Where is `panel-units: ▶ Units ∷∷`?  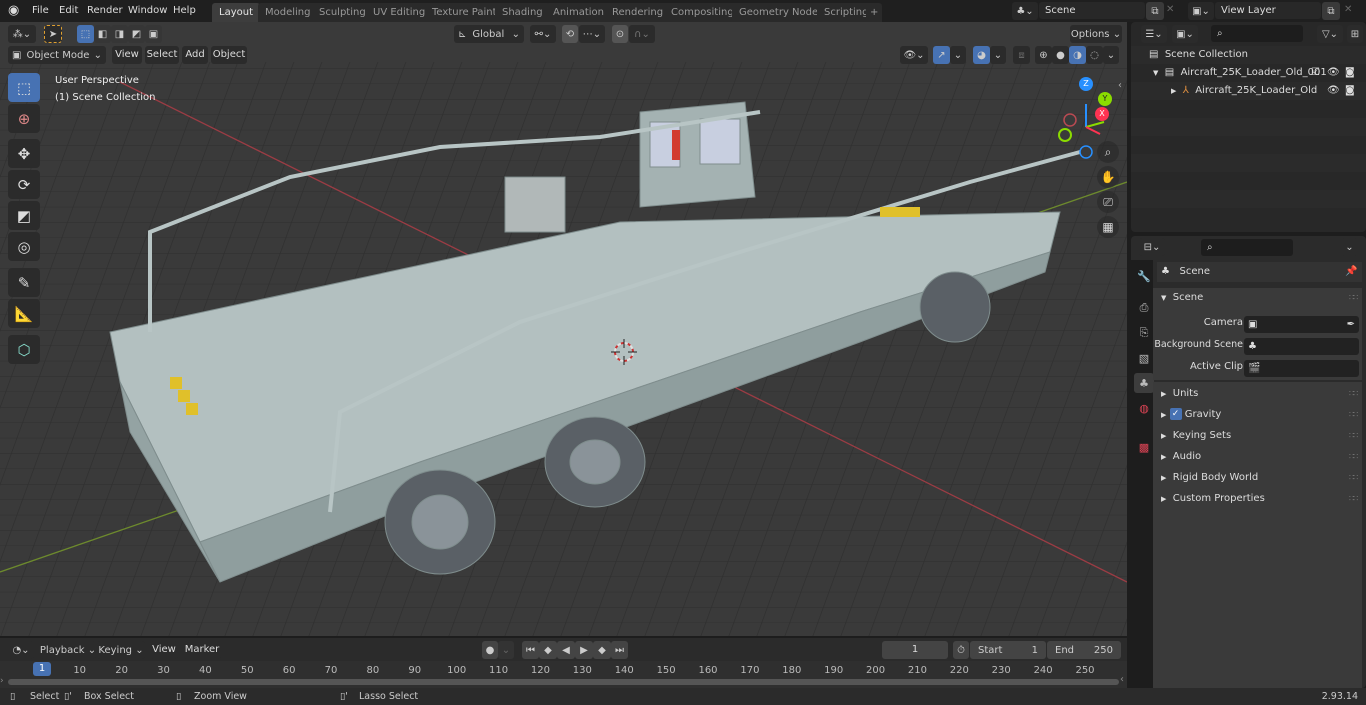 panel-units: ▶ Units ∷∷ is located at coordinates (1257, 394).